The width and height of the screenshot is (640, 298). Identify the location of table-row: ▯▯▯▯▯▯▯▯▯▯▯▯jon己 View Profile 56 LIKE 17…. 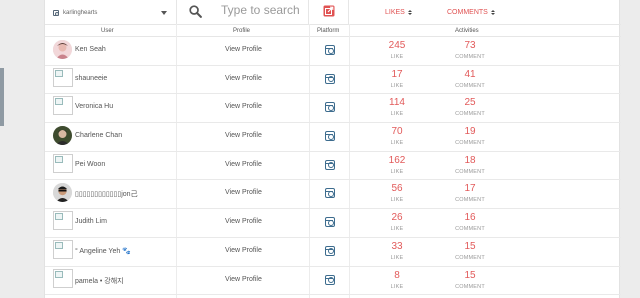
(333, 195).